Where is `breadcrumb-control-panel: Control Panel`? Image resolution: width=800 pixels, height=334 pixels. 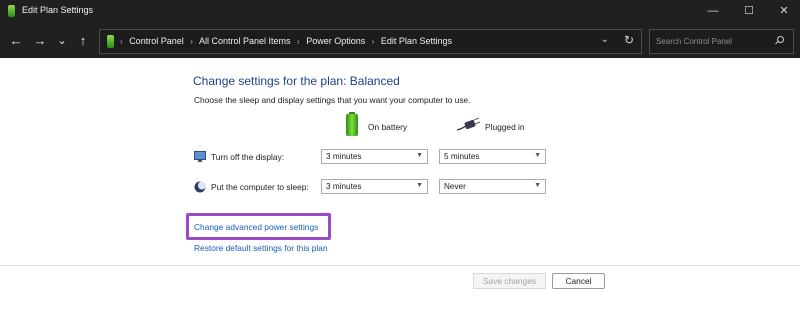 breadcrumb-control-panel: Control Panel is located at coordinates (156, 41).